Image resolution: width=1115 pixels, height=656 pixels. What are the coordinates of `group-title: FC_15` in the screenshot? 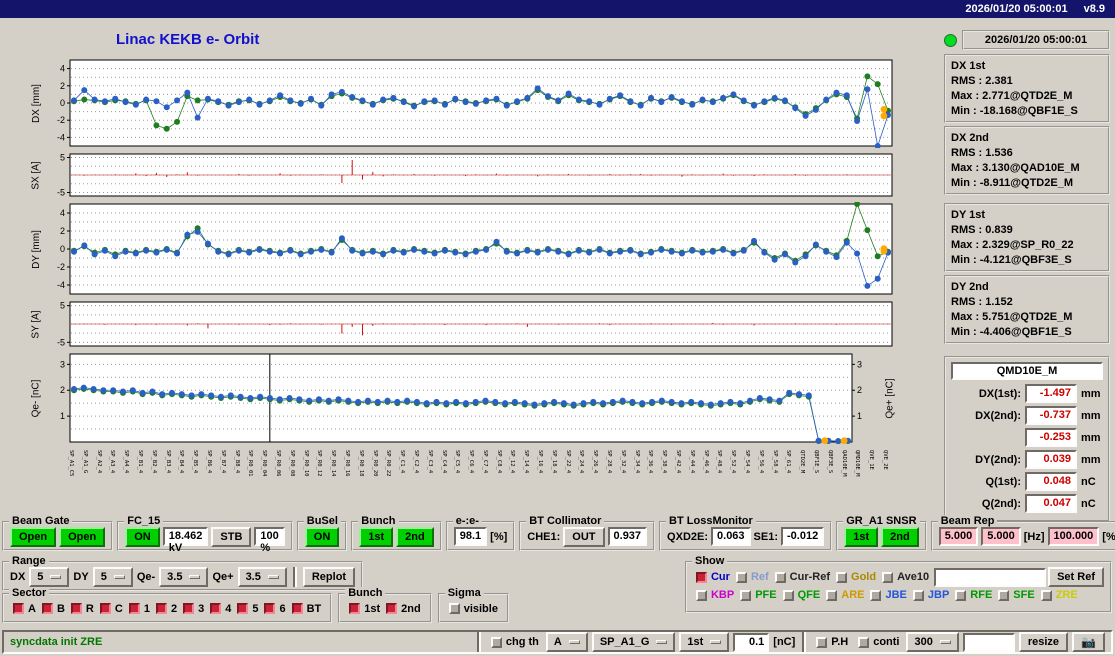 It's located at (144, 521).